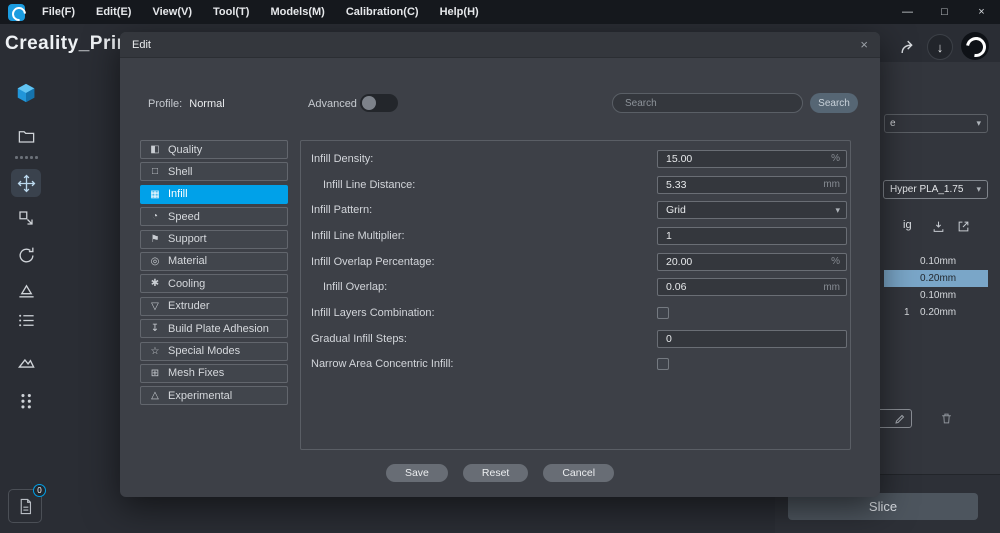  Describe the element at coordinates (214, 239) in the screenshot. I see `category-support: ⚑ Support` at that location.